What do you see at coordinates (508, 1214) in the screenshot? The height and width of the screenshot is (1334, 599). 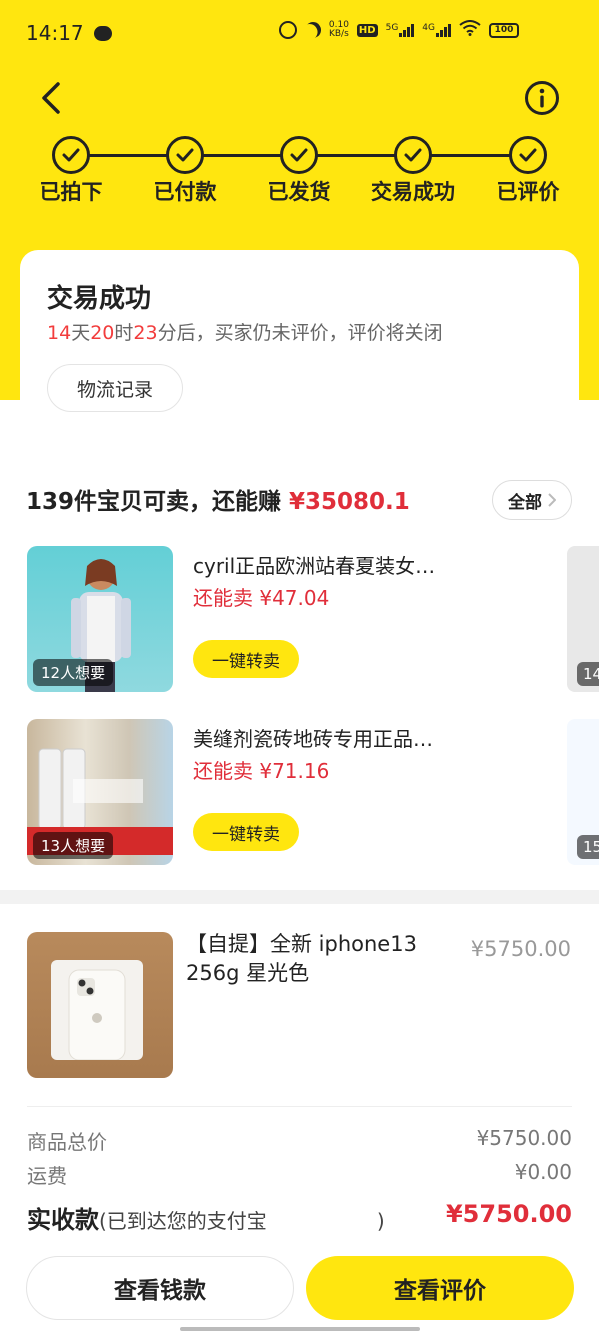 I see `total-value: ¥5750.00` at bounding box center [508, 1214].